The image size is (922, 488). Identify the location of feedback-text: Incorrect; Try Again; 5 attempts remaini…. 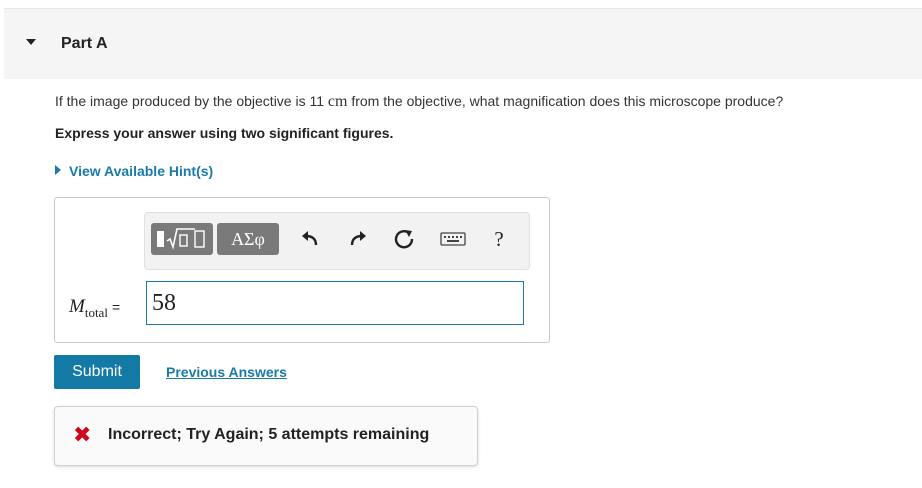
(269, 434).